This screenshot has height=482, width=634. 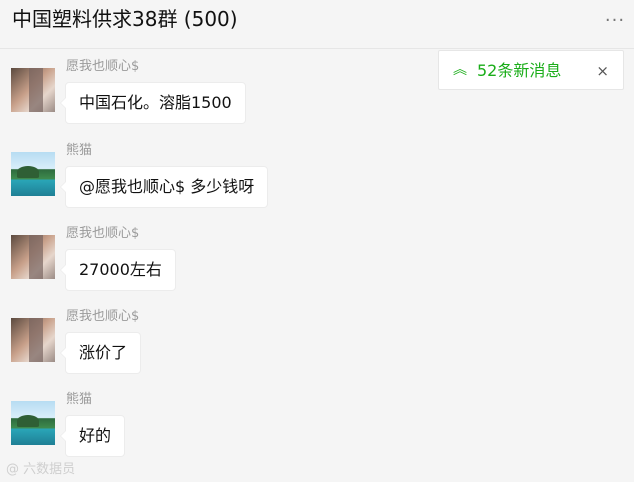 I want to click on new-messages-label: 52条新消息, so click(x=519, y=71).